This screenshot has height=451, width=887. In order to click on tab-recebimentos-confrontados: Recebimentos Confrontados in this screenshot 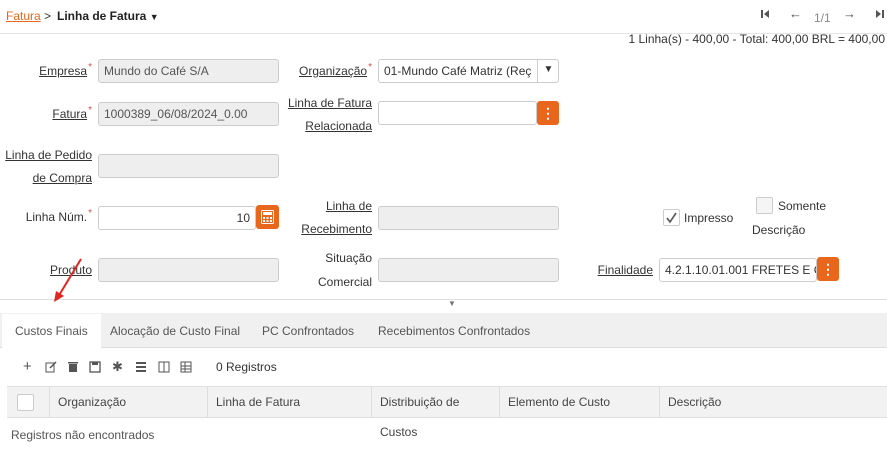, I will do `click(454, 331)`.